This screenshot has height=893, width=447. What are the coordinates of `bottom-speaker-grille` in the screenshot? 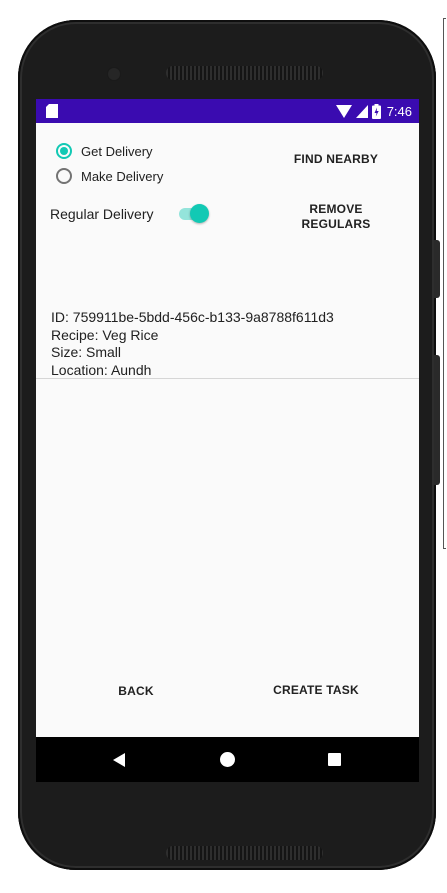 It's located at (244, 853).